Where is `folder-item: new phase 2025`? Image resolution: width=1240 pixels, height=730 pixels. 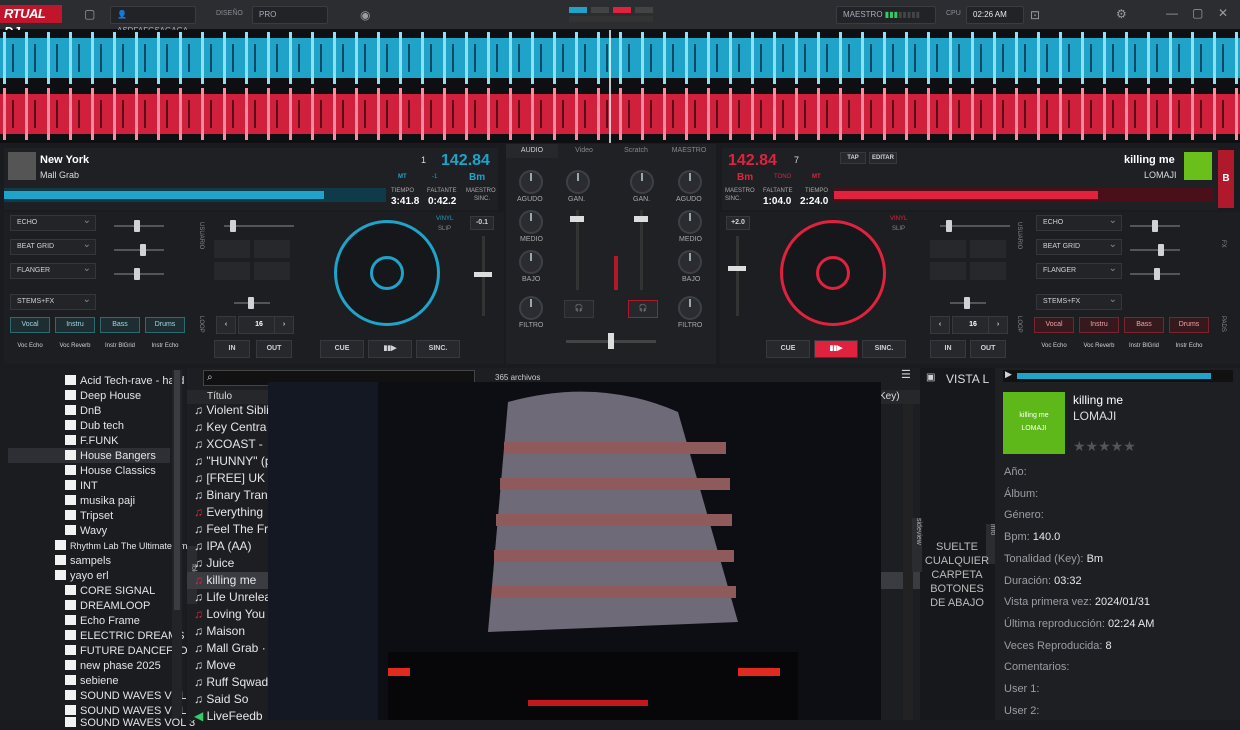
folder-item: new phase 2025 is located at coordinates (120, 666).